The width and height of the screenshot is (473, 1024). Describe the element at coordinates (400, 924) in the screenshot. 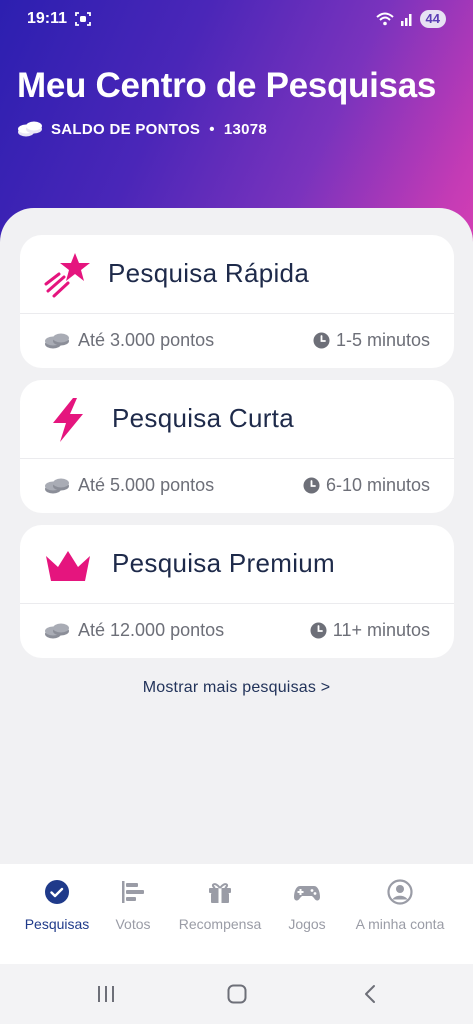

I see `nav-item-label: A minha conta` at that location.